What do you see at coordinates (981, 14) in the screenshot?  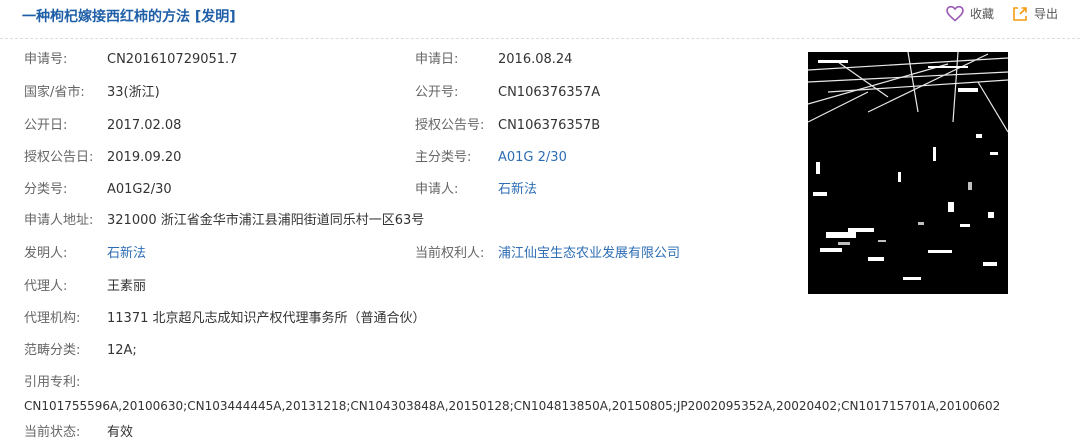 I see `favorite-label: 收藏` at bounding box center [981, 14].